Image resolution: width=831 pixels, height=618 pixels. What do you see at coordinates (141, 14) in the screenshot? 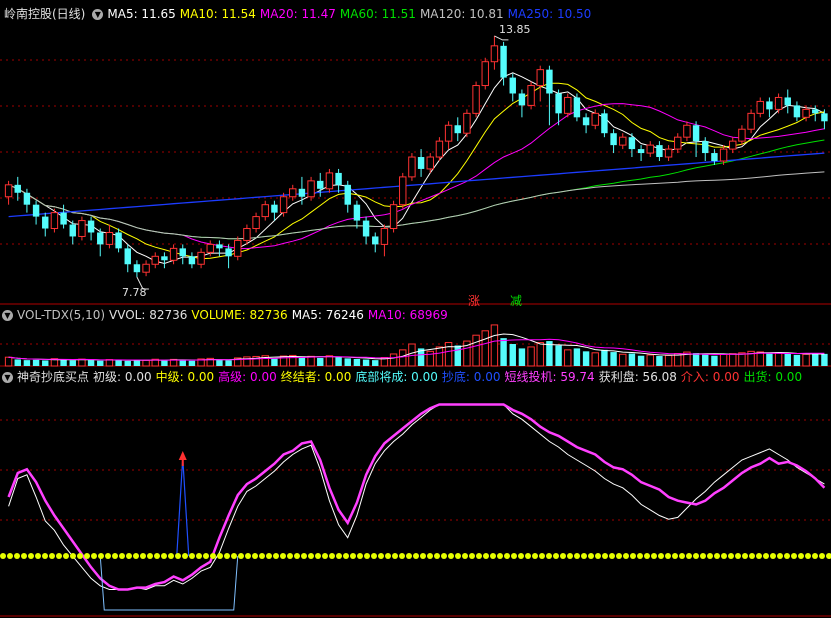
I see `ma5-label: MA5: 11.65` at bounding box center [141, 14].